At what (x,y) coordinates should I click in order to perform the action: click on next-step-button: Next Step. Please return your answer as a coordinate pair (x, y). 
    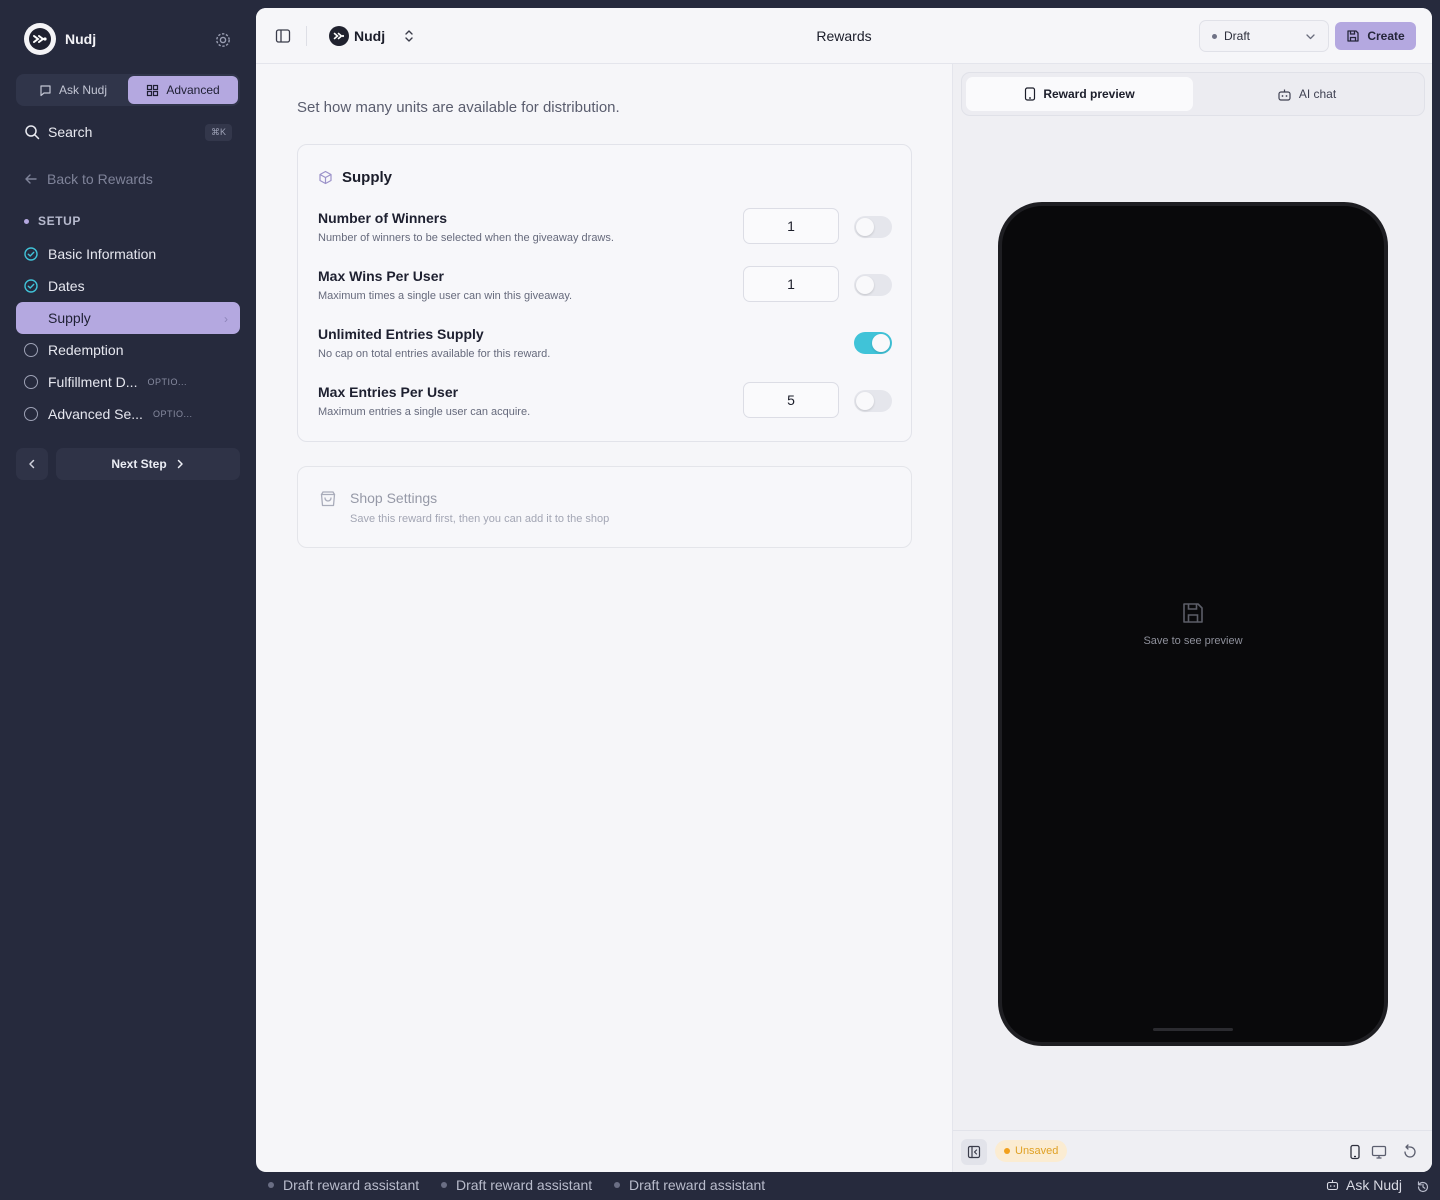
    Looking at the image, I should click on (148, 464).